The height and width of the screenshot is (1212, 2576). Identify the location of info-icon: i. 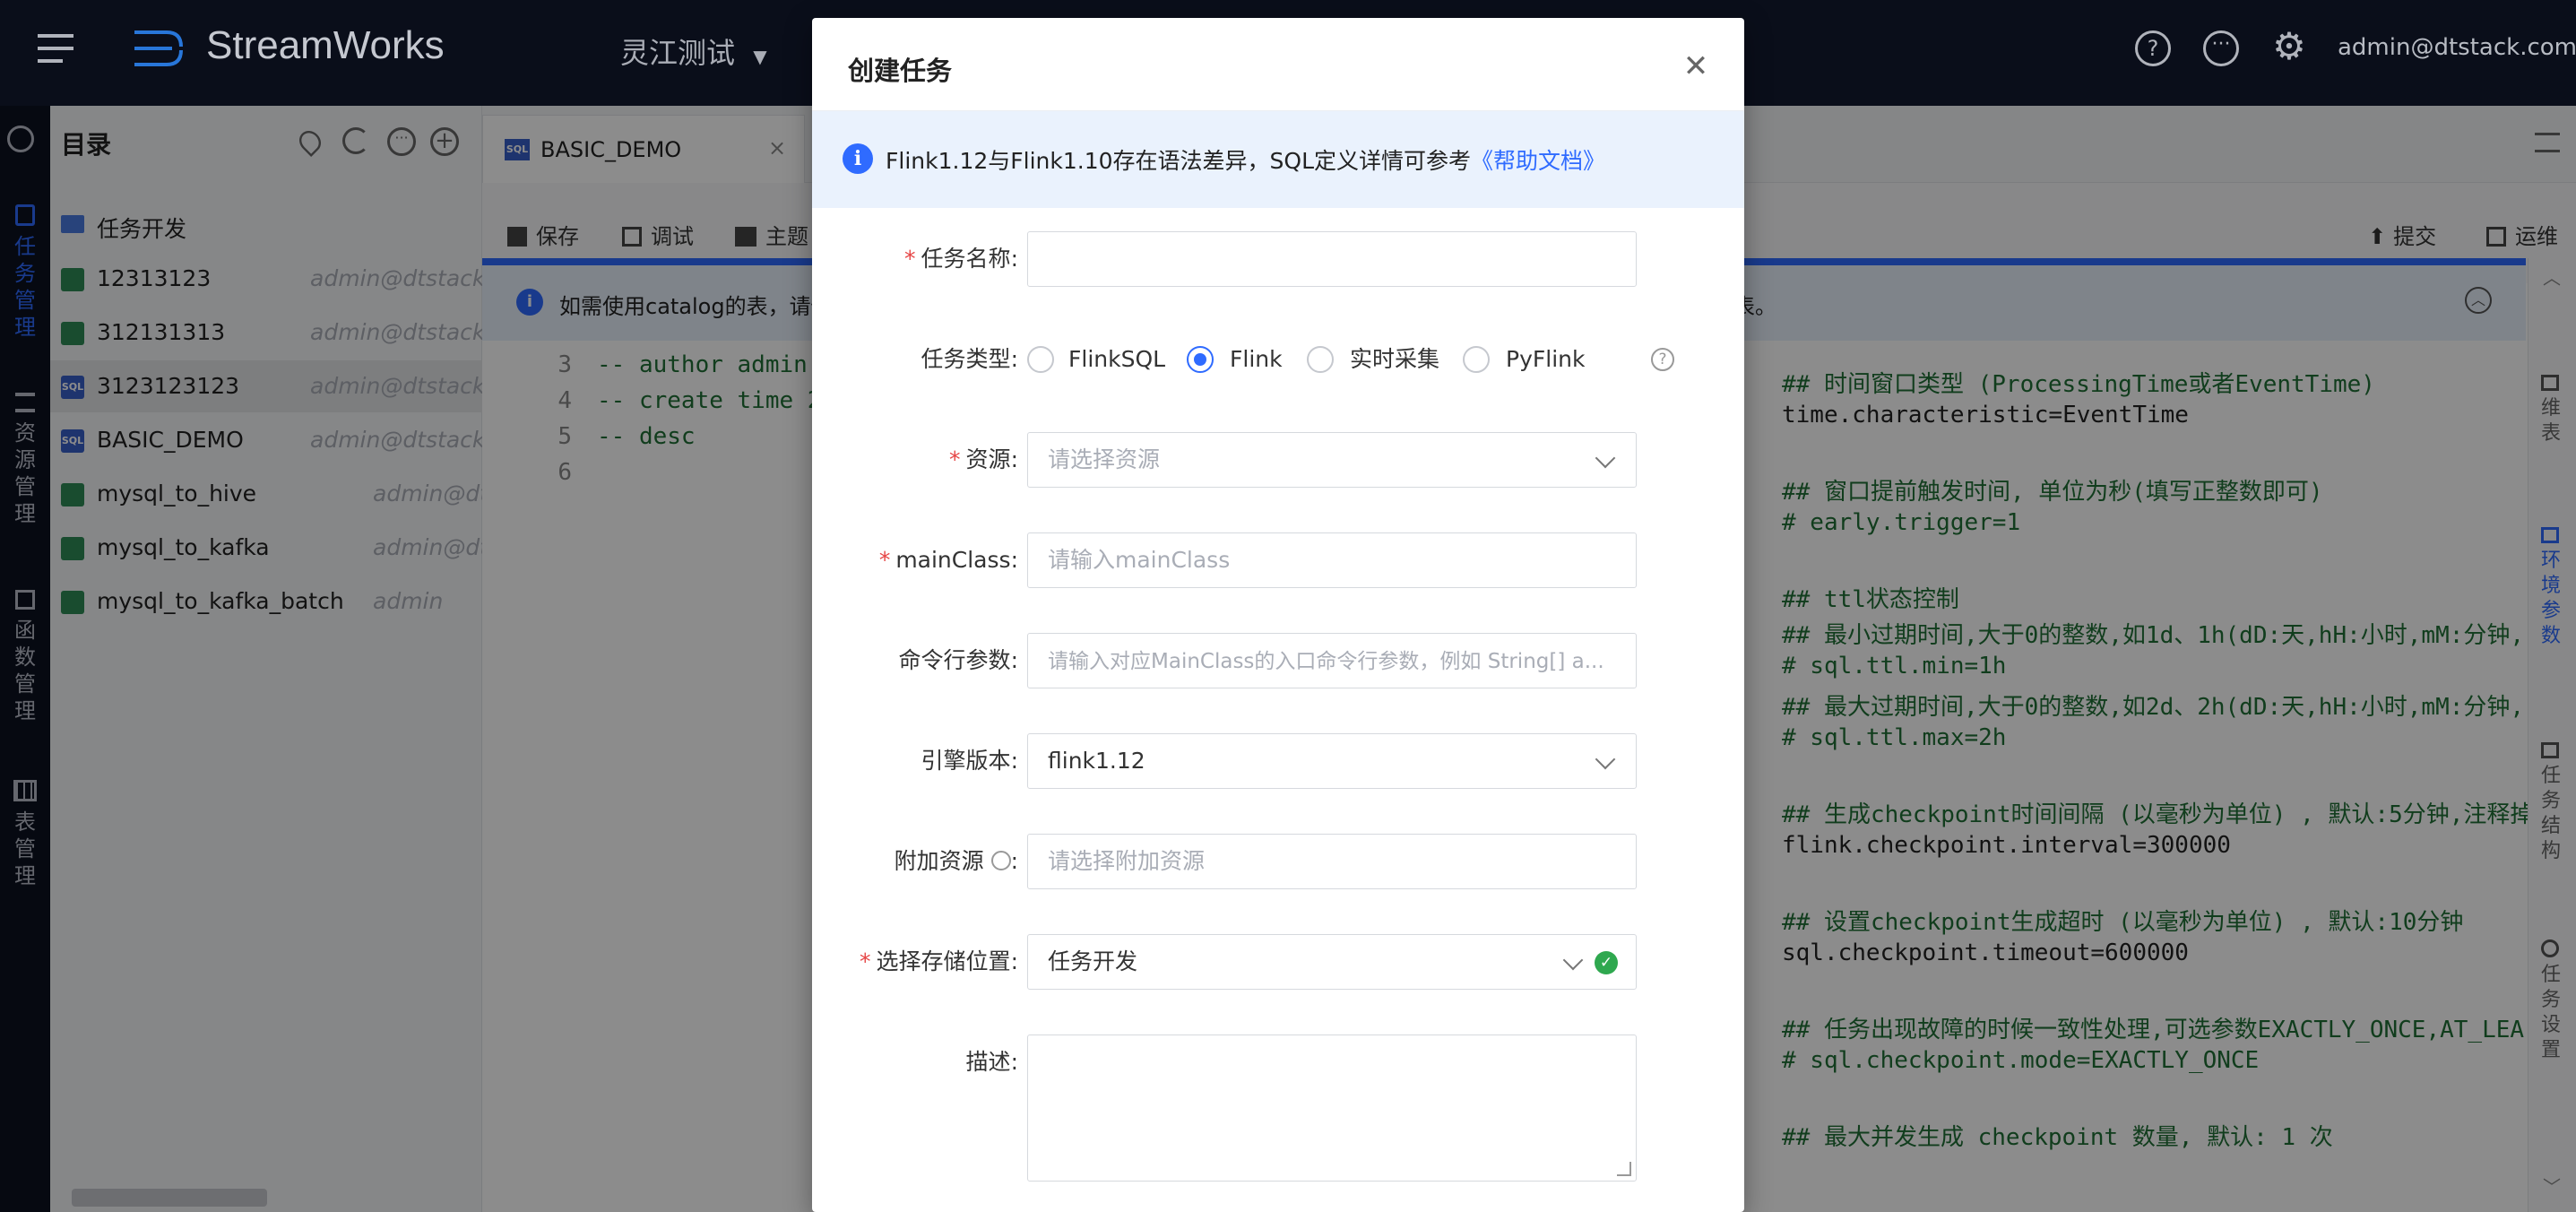
(858, 158).